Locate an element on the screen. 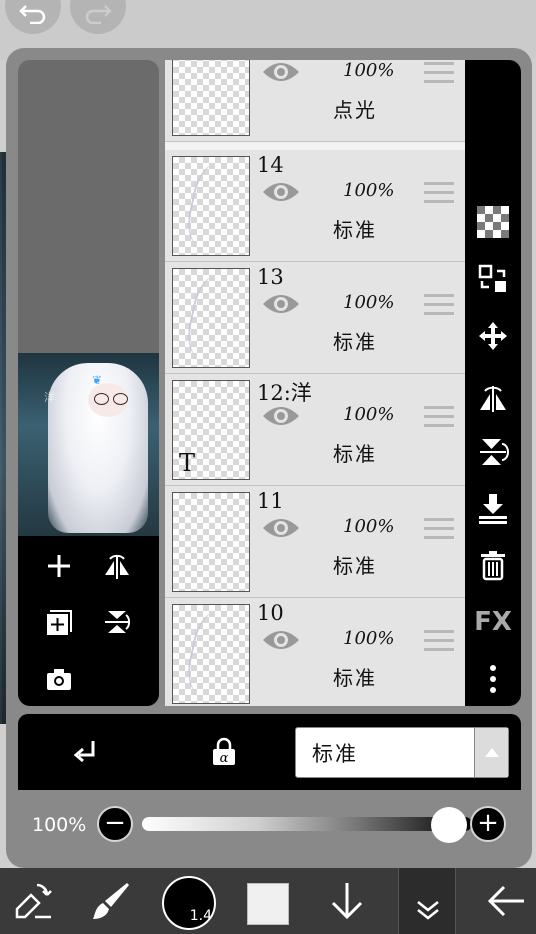 This screenshot has height=934, width=536. fx-button: FX is located at coordinates (493, 622).